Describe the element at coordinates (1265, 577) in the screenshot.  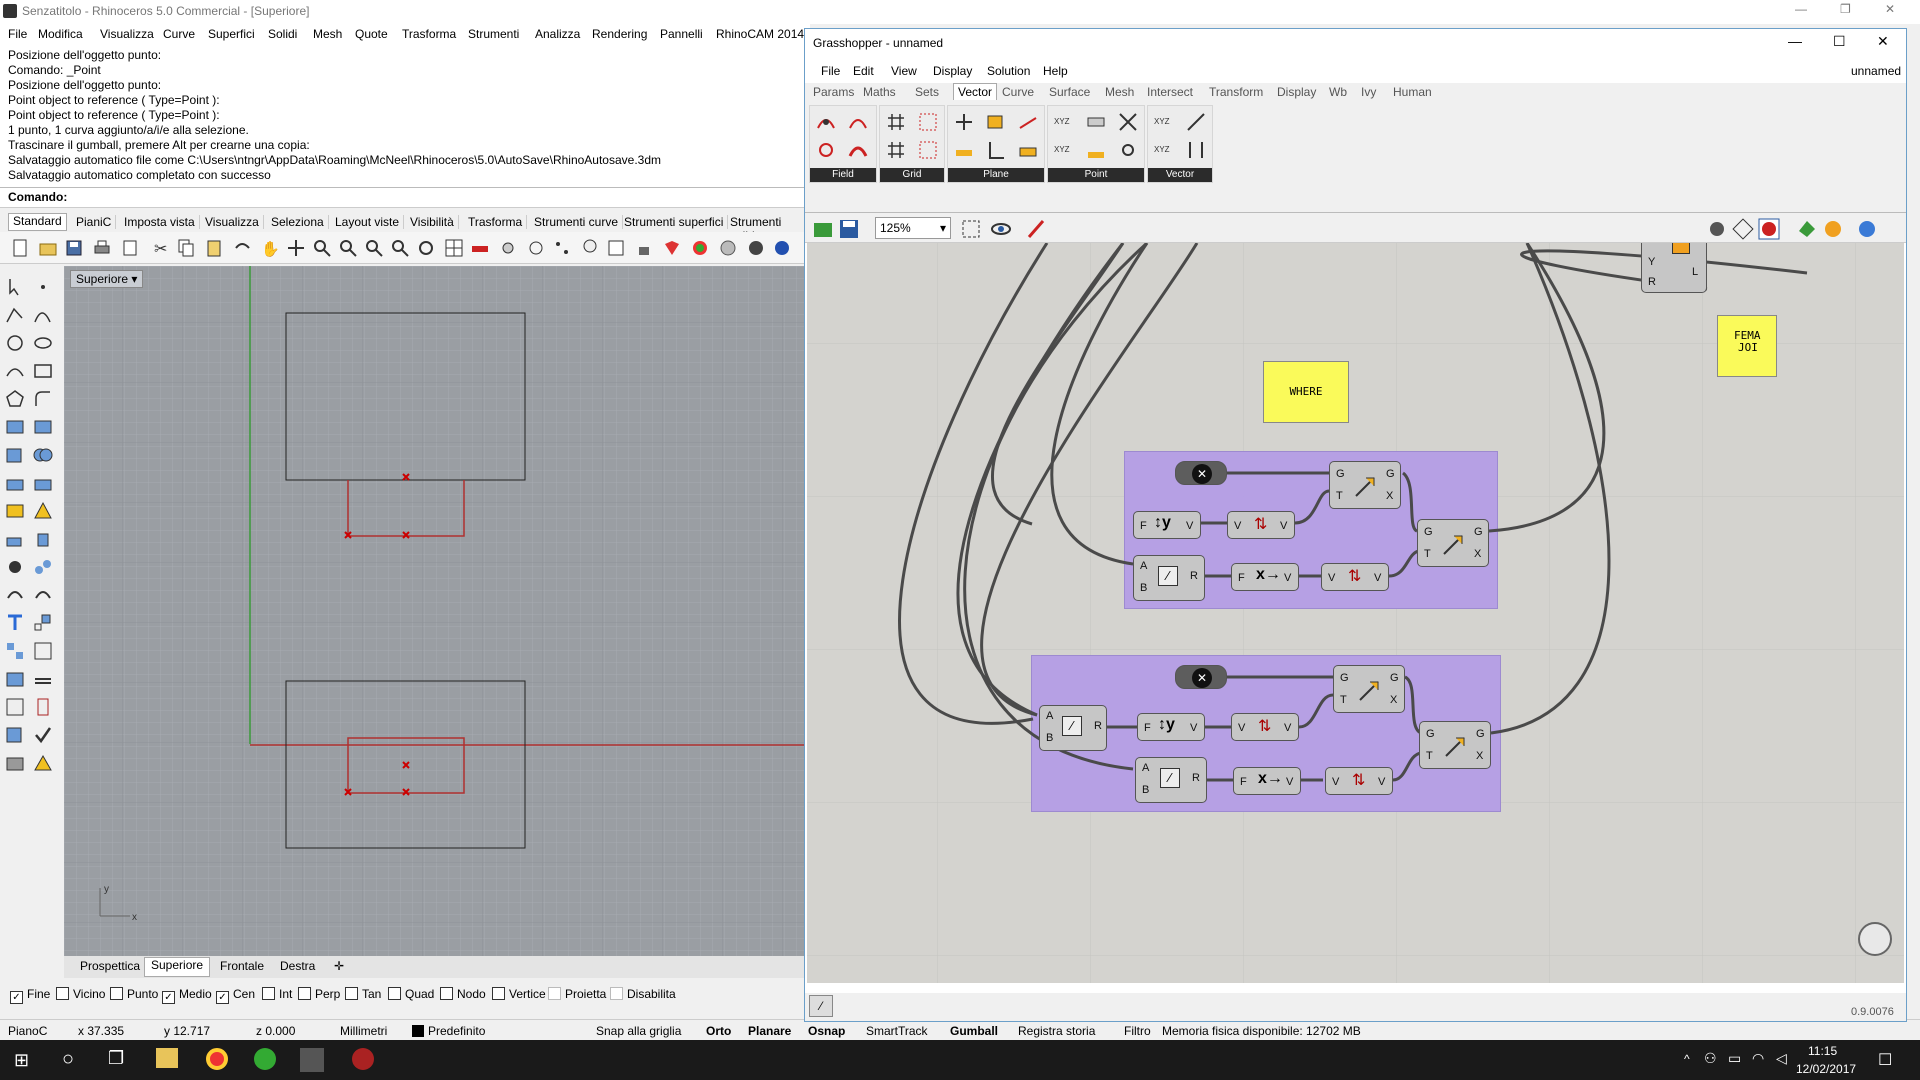
I see `unit-x-component: F V x→` at that location.